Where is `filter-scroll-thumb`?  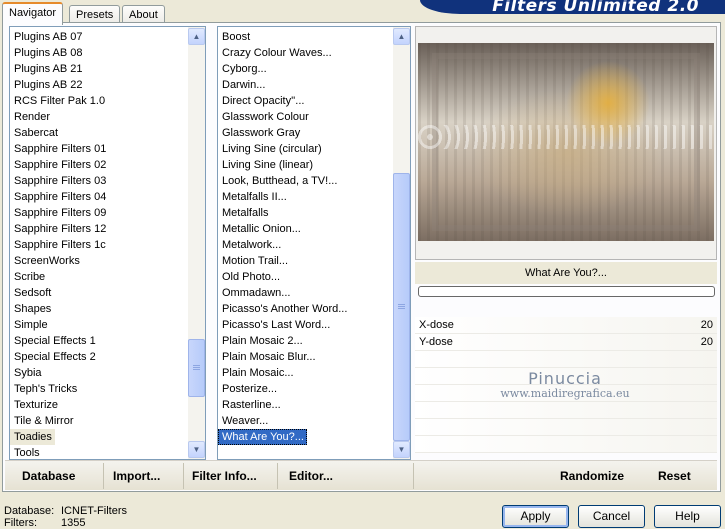 filter-scroll-thumb is located at coordinates (401, 307).